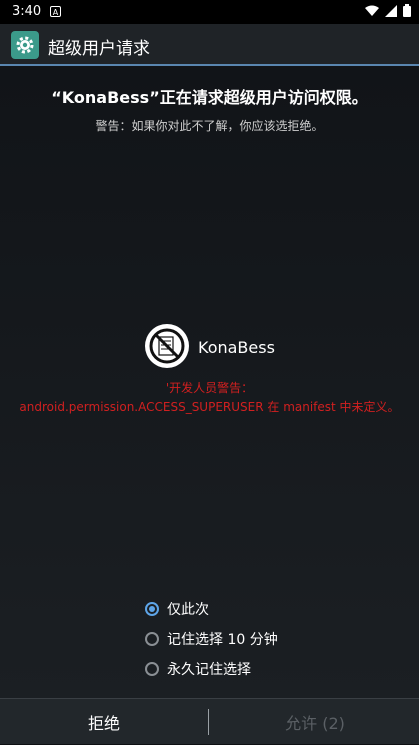  What do you see at coordinates (209, 97) in the screenshot?
I see `request-title: “KonaBess”正在请求超级用户访问权限。` at bounding box center [209, 97].